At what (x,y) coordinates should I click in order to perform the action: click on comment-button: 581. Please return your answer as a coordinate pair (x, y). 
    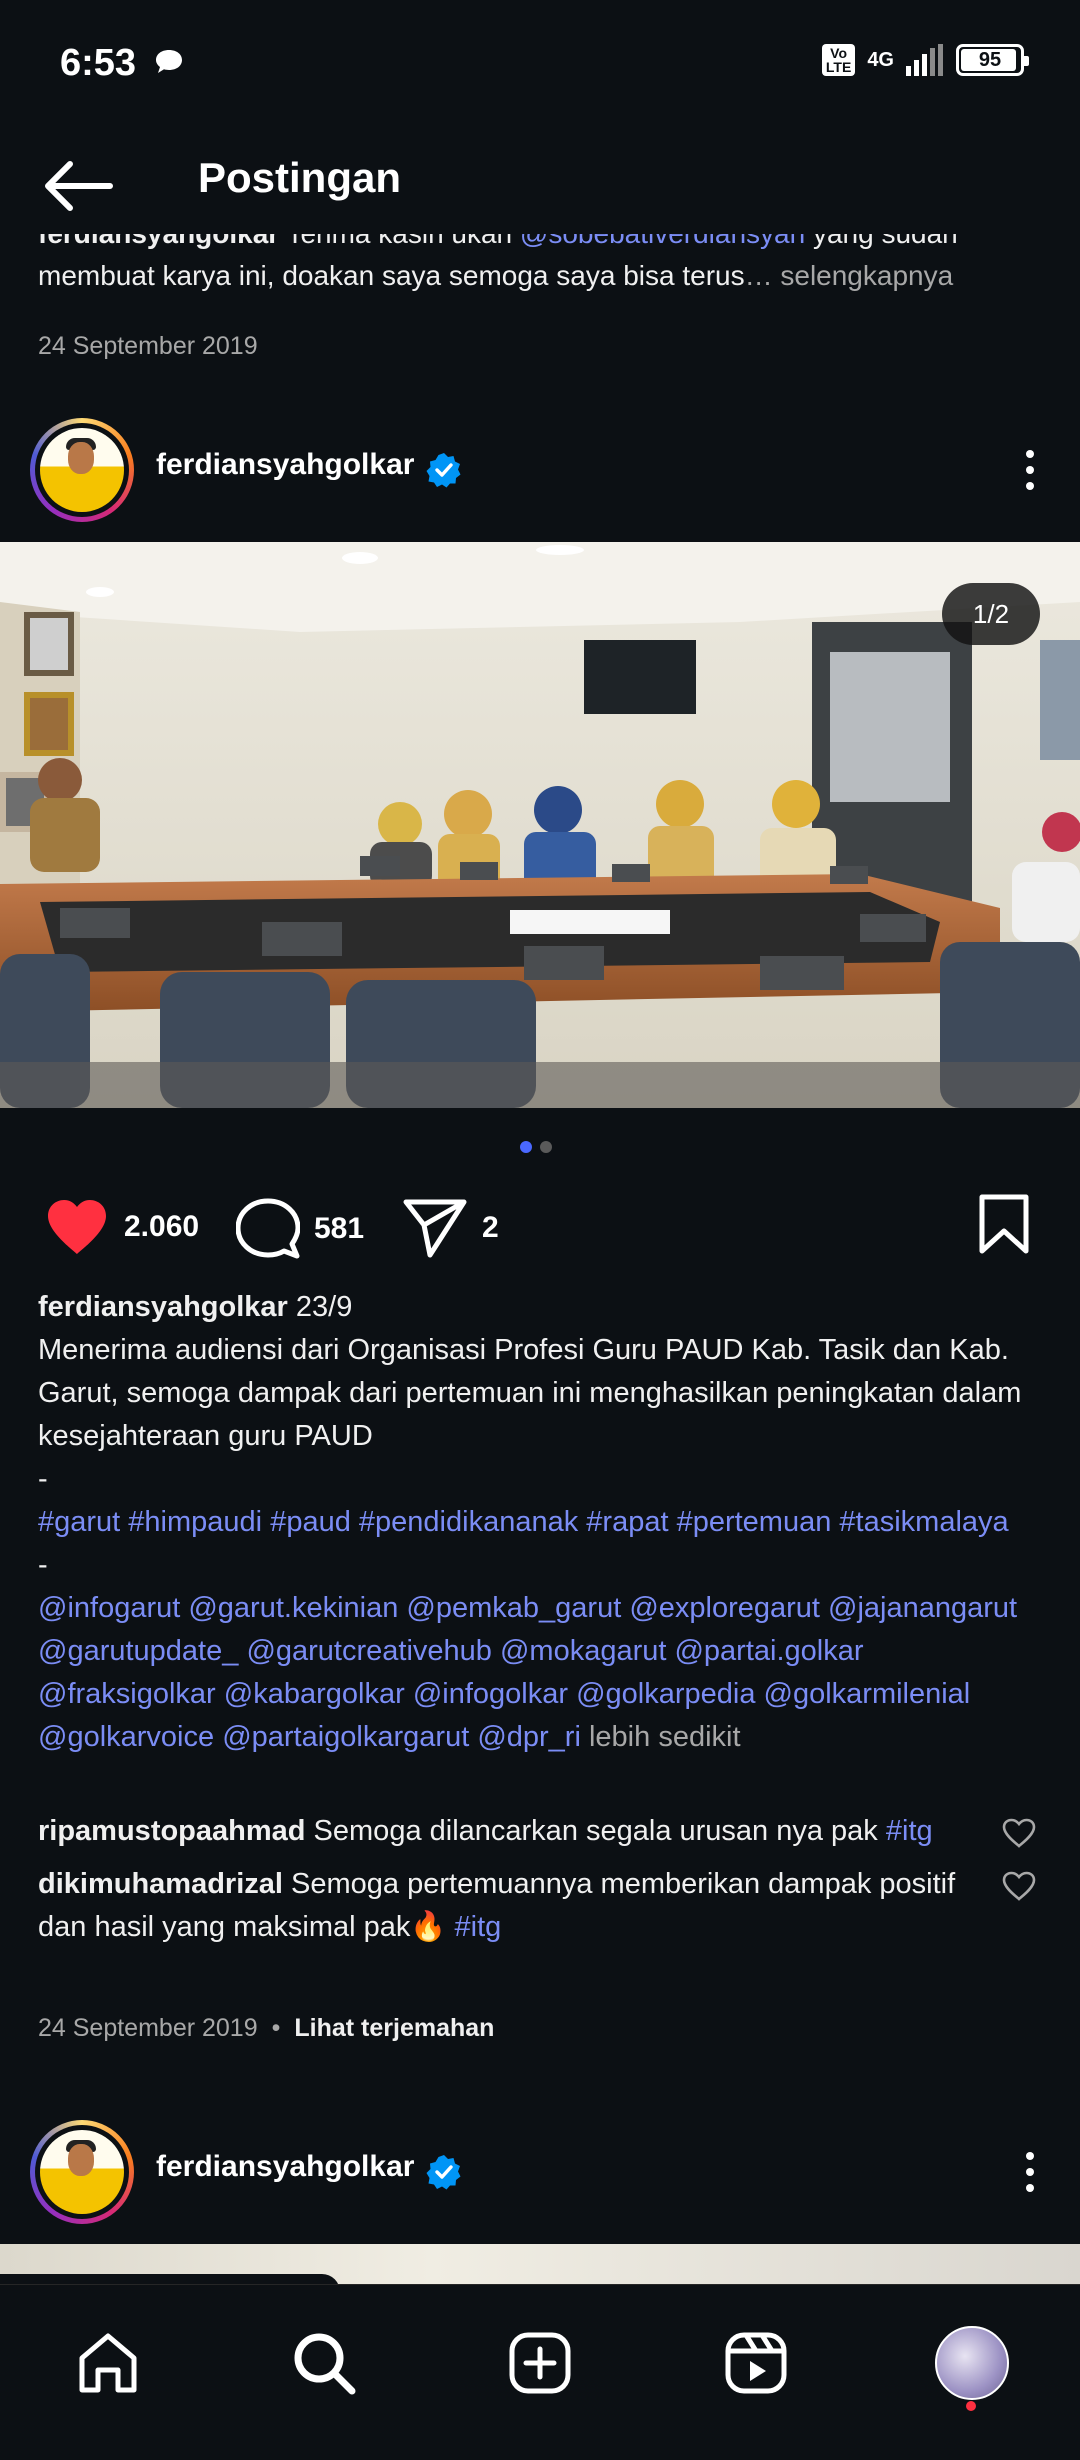
    Looking at the image, I should click on (300, 1229).